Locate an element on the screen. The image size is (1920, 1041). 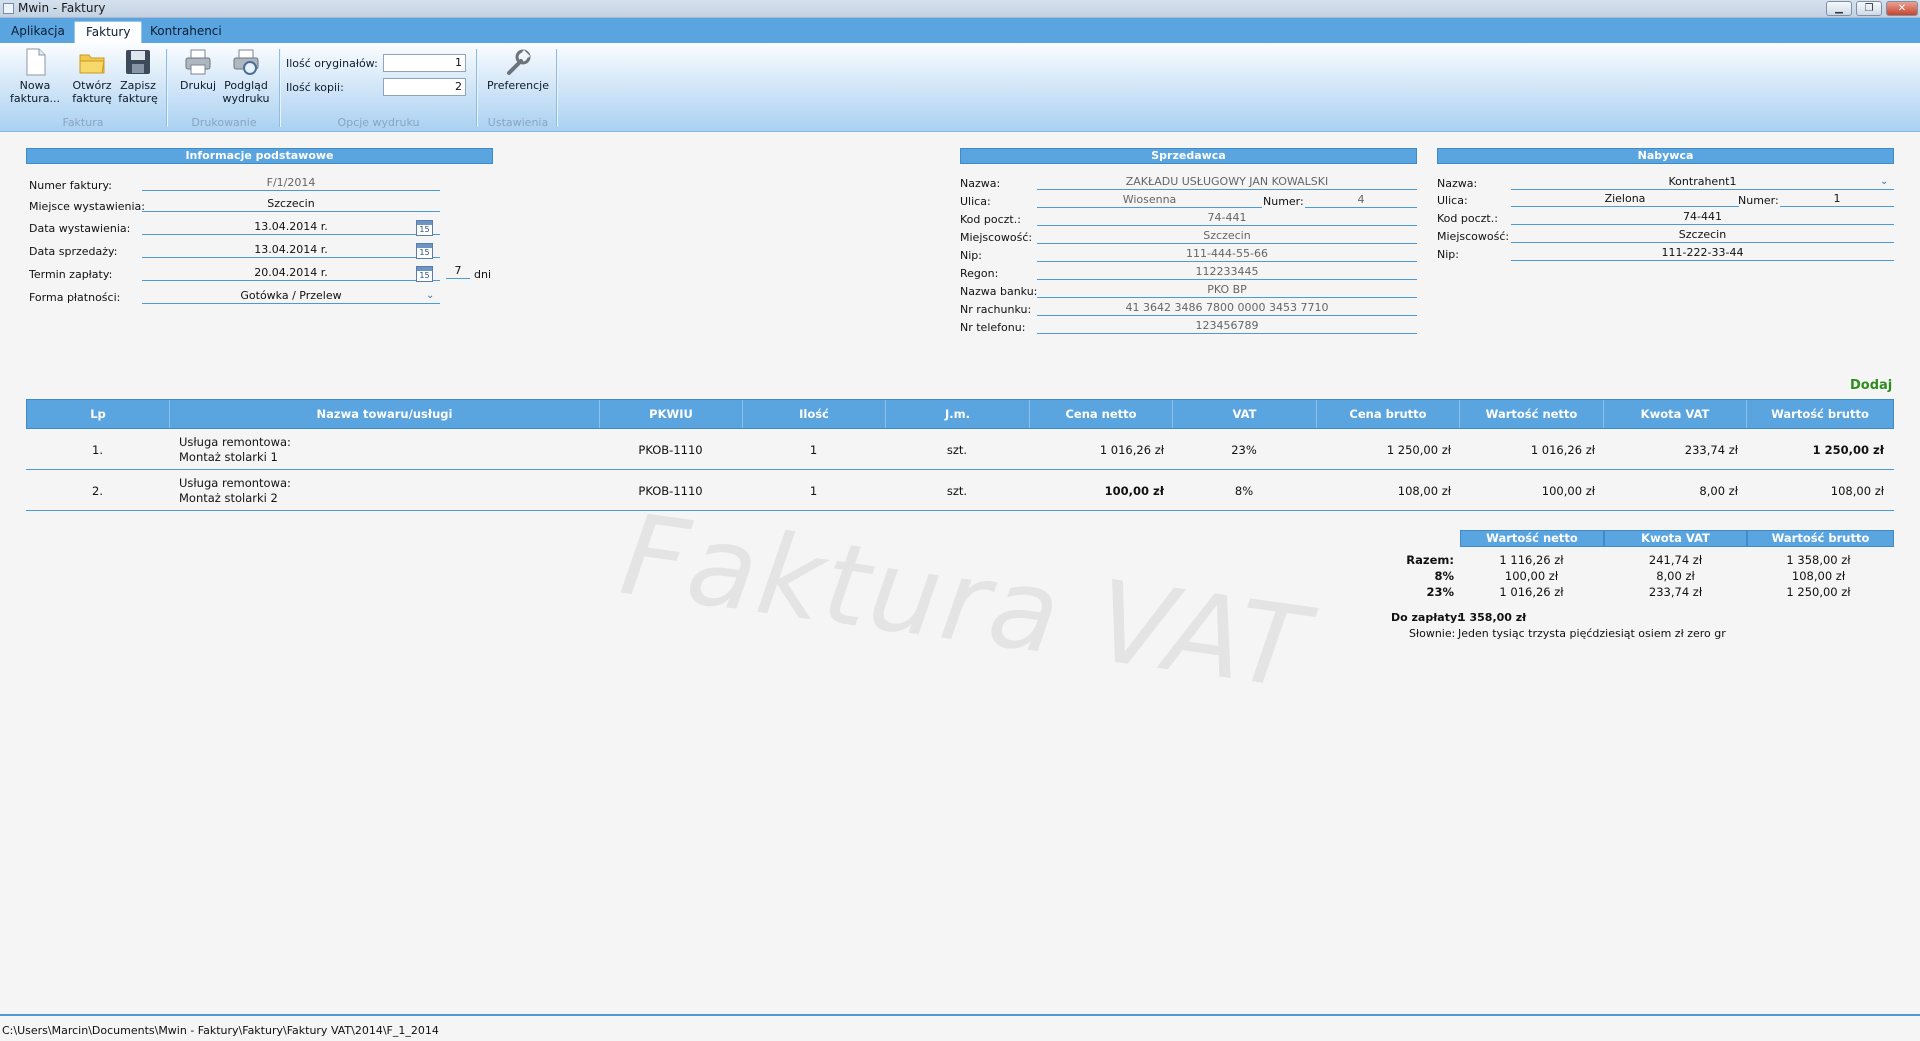
column-header: Wartość netto is located at coordinates (1532, 414).